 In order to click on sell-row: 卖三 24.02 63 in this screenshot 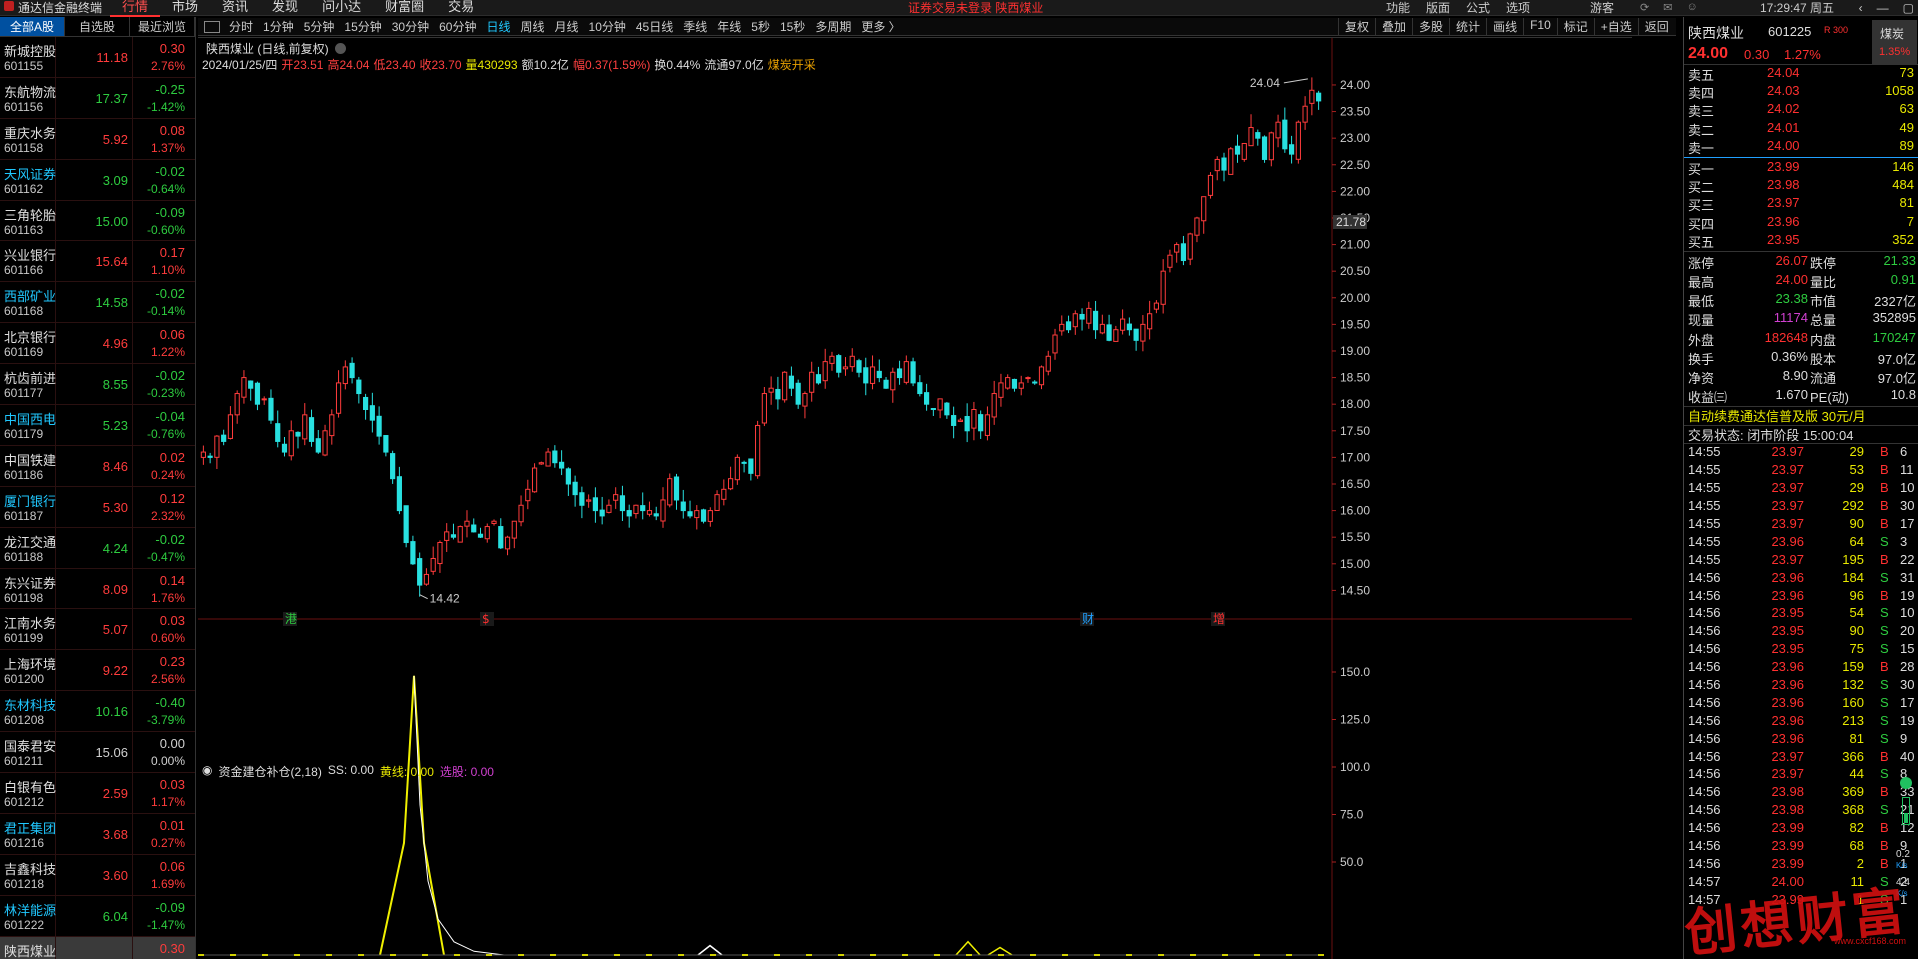, I will do `click(1801, 110)`.